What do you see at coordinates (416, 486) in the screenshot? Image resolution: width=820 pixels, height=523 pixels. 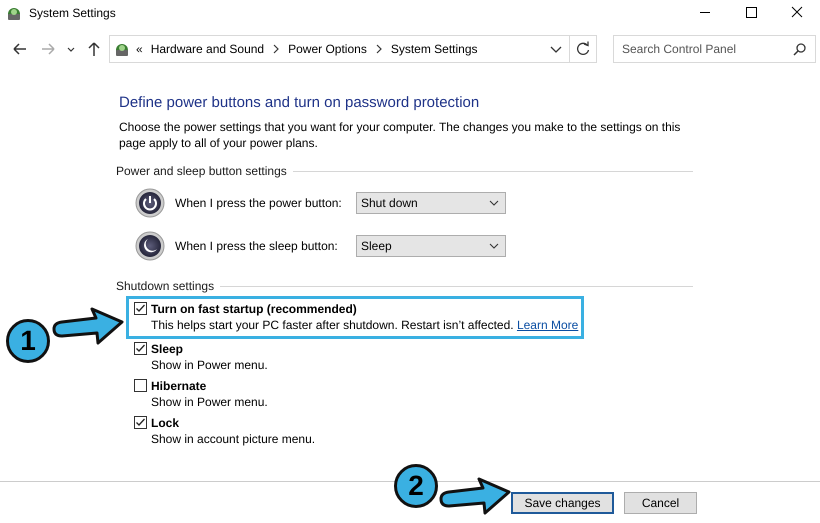 I see `step-number: 2` at bounding box center [416, 486].